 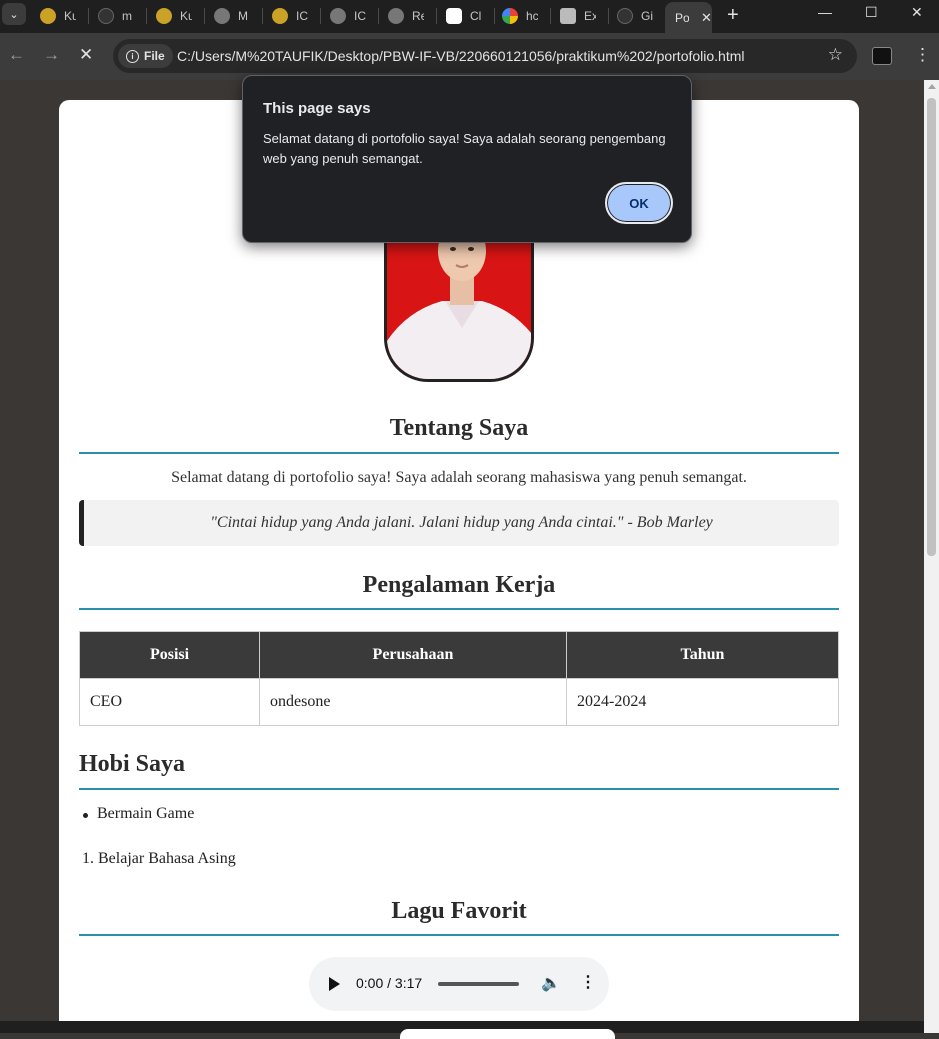 I want to click on bottom-bar, so click(x=462, y=1030).